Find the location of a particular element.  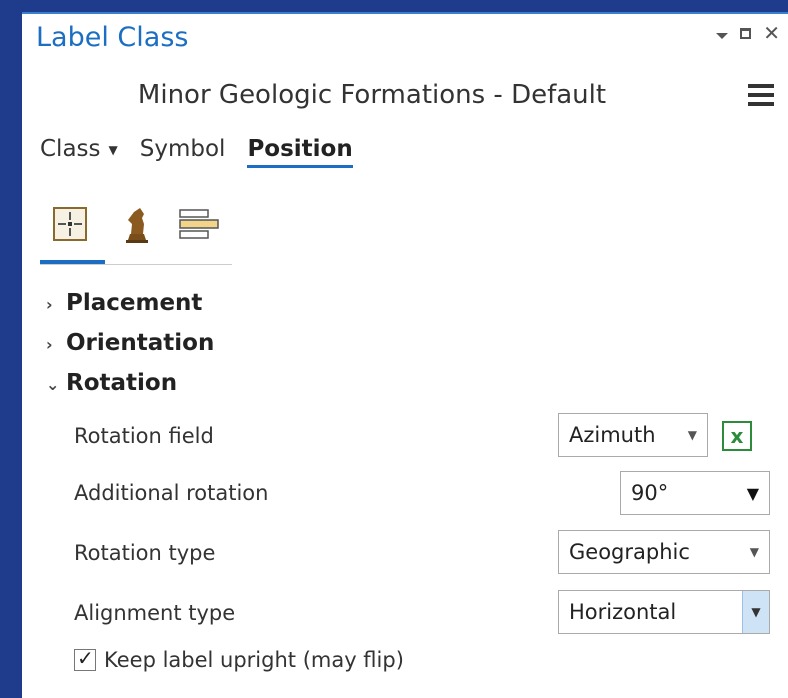

rotation-field-label: Rotation field is located at coordinates (144, 436).